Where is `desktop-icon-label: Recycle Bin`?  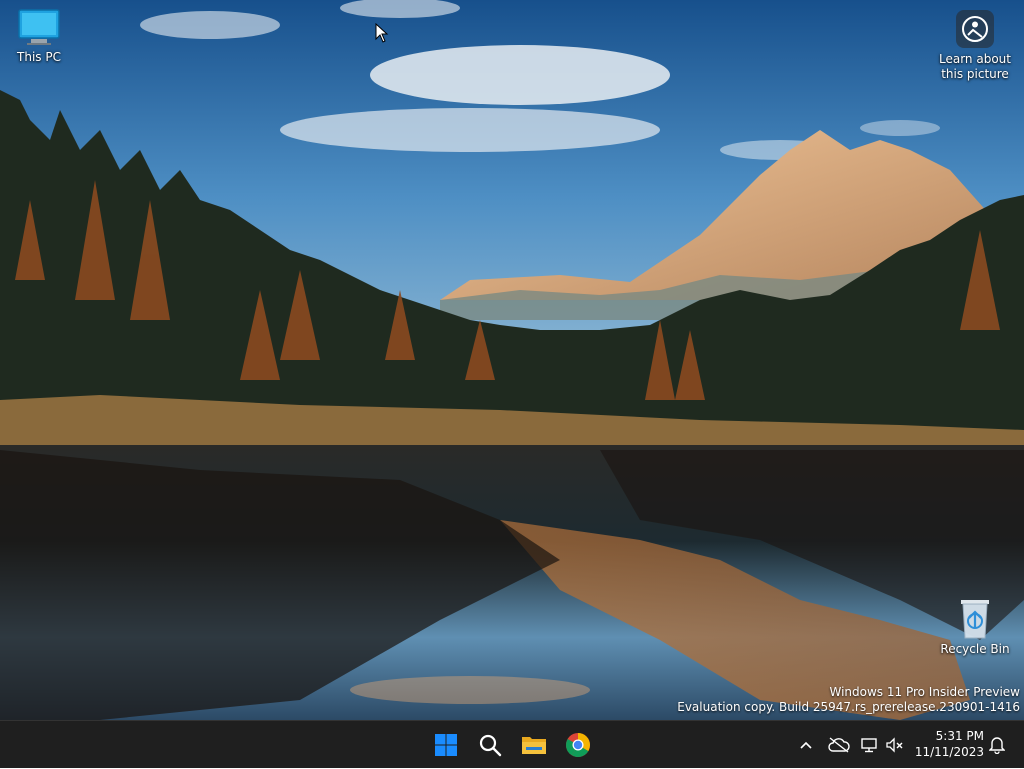 desktop-icon-label: Recycle Bin is located at coordinates (975, 649).